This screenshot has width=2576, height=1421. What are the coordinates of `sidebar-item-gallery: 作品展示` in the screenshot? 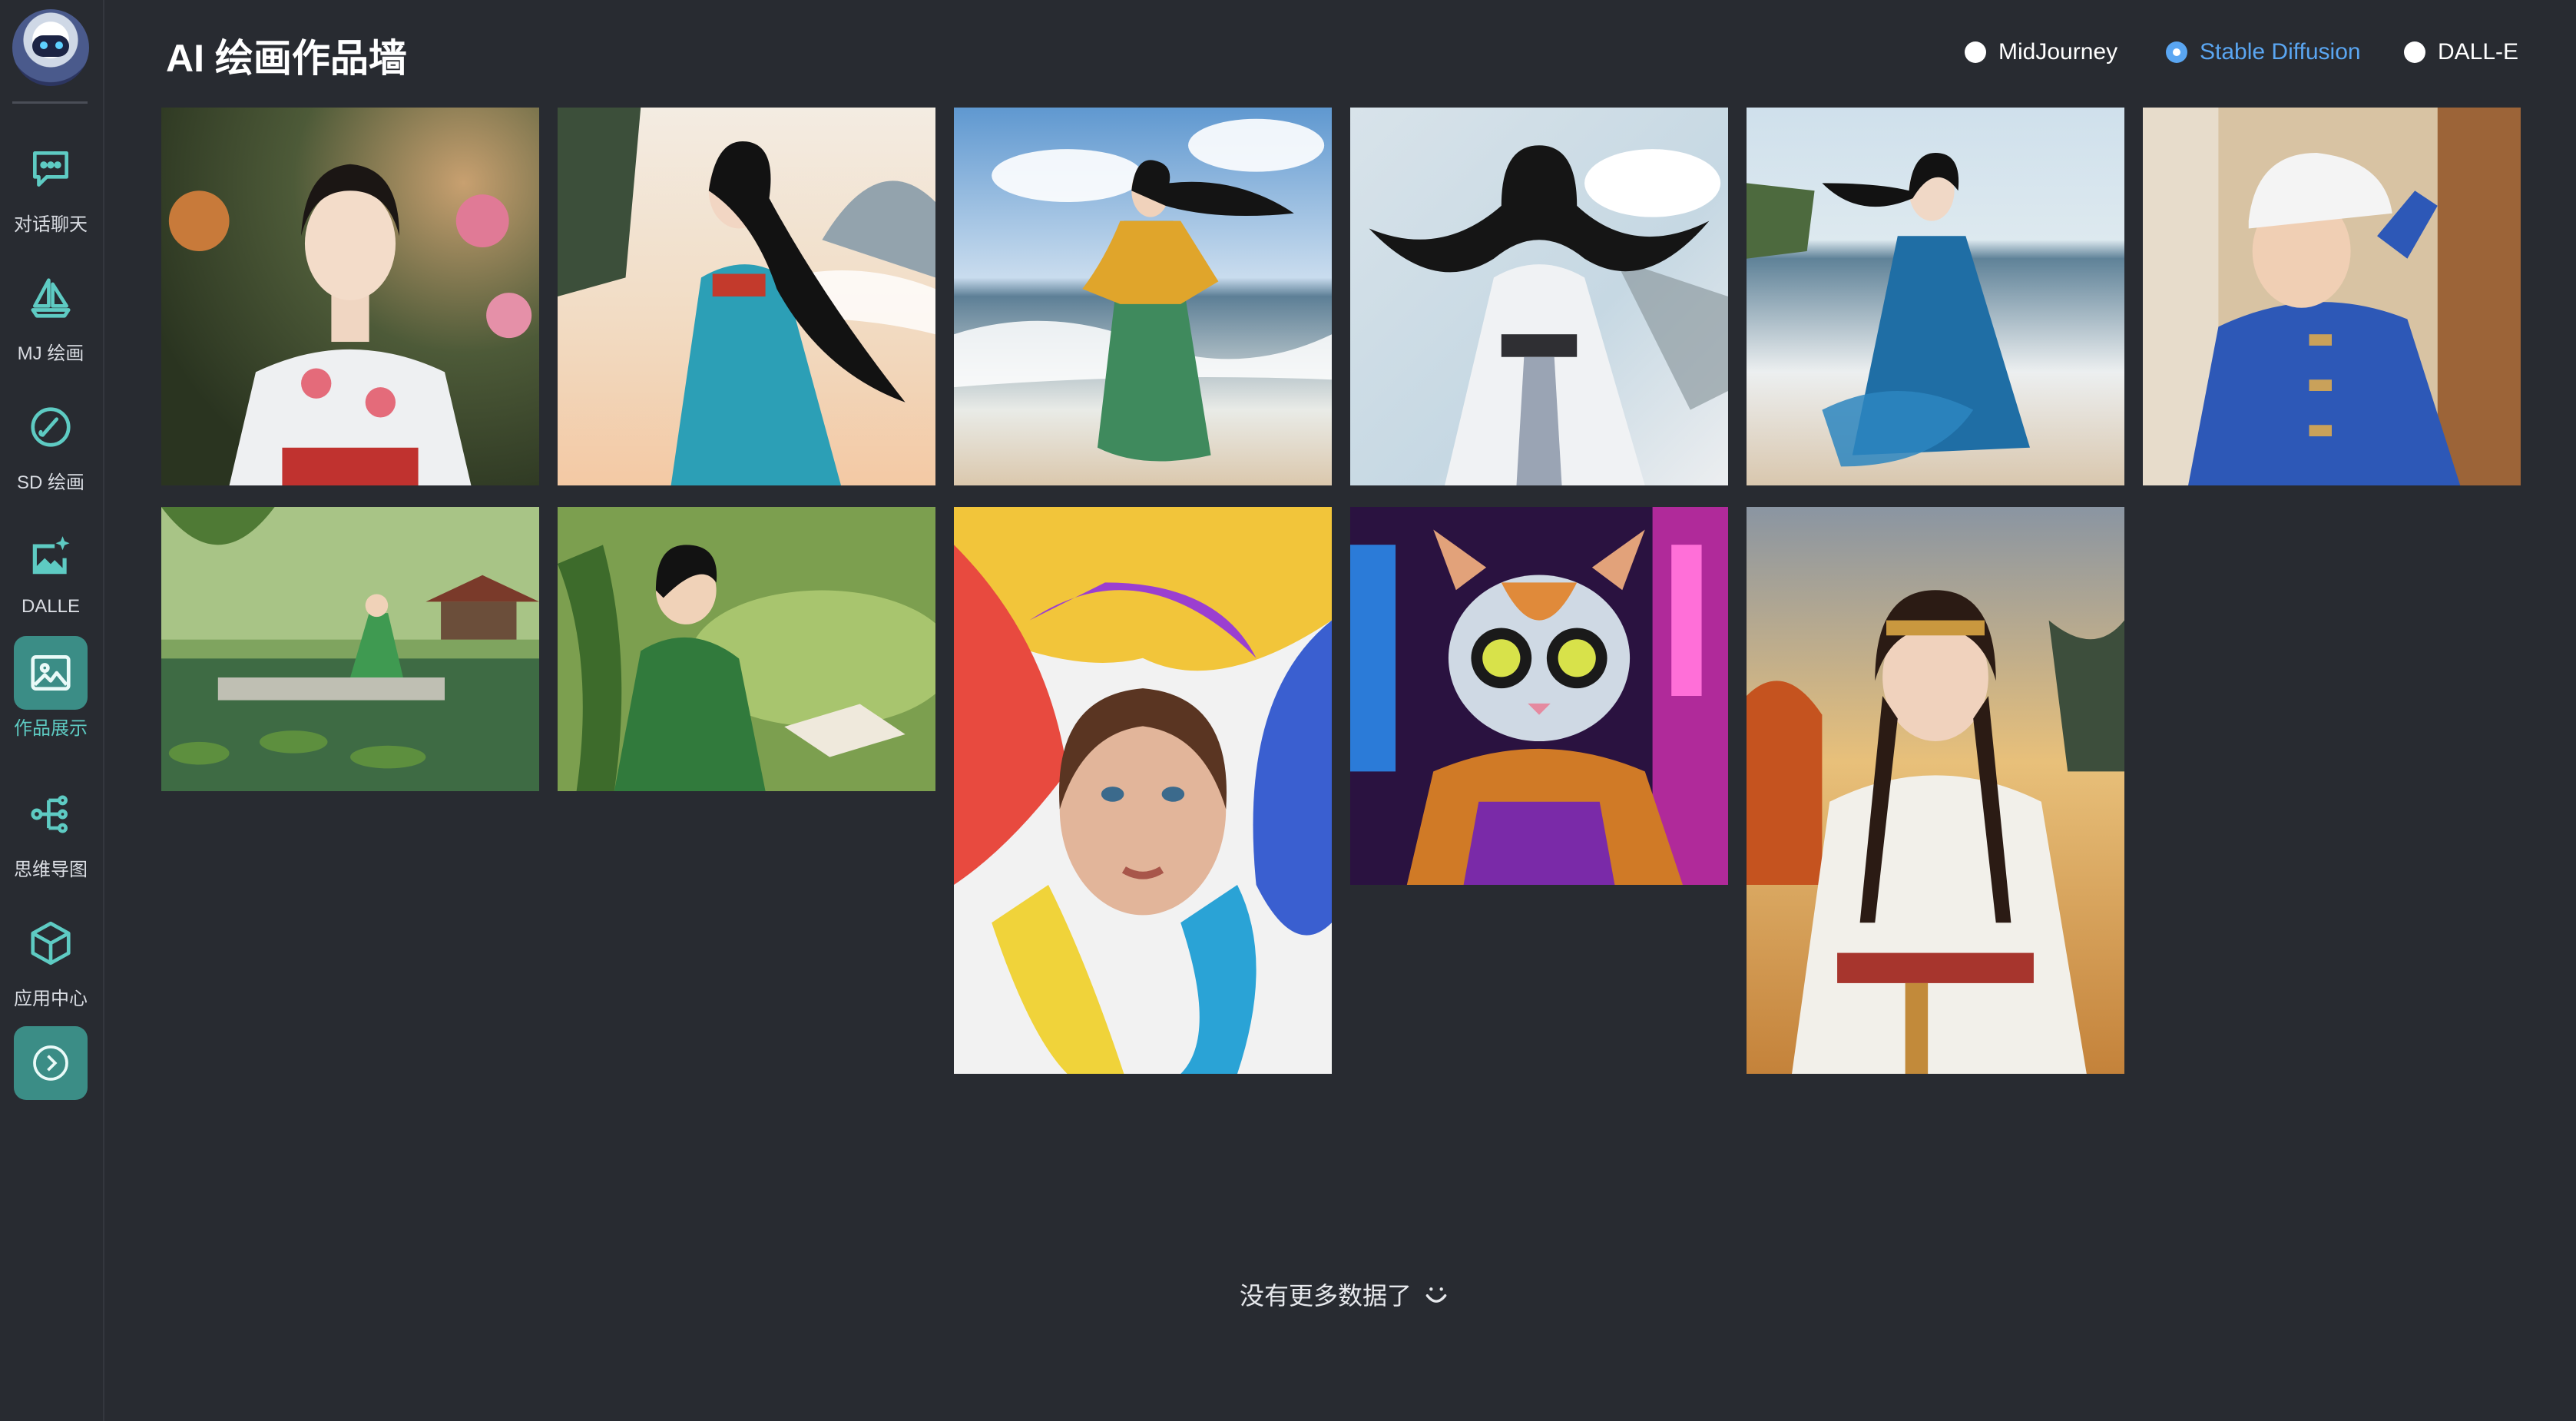 It's located at (50, 694).